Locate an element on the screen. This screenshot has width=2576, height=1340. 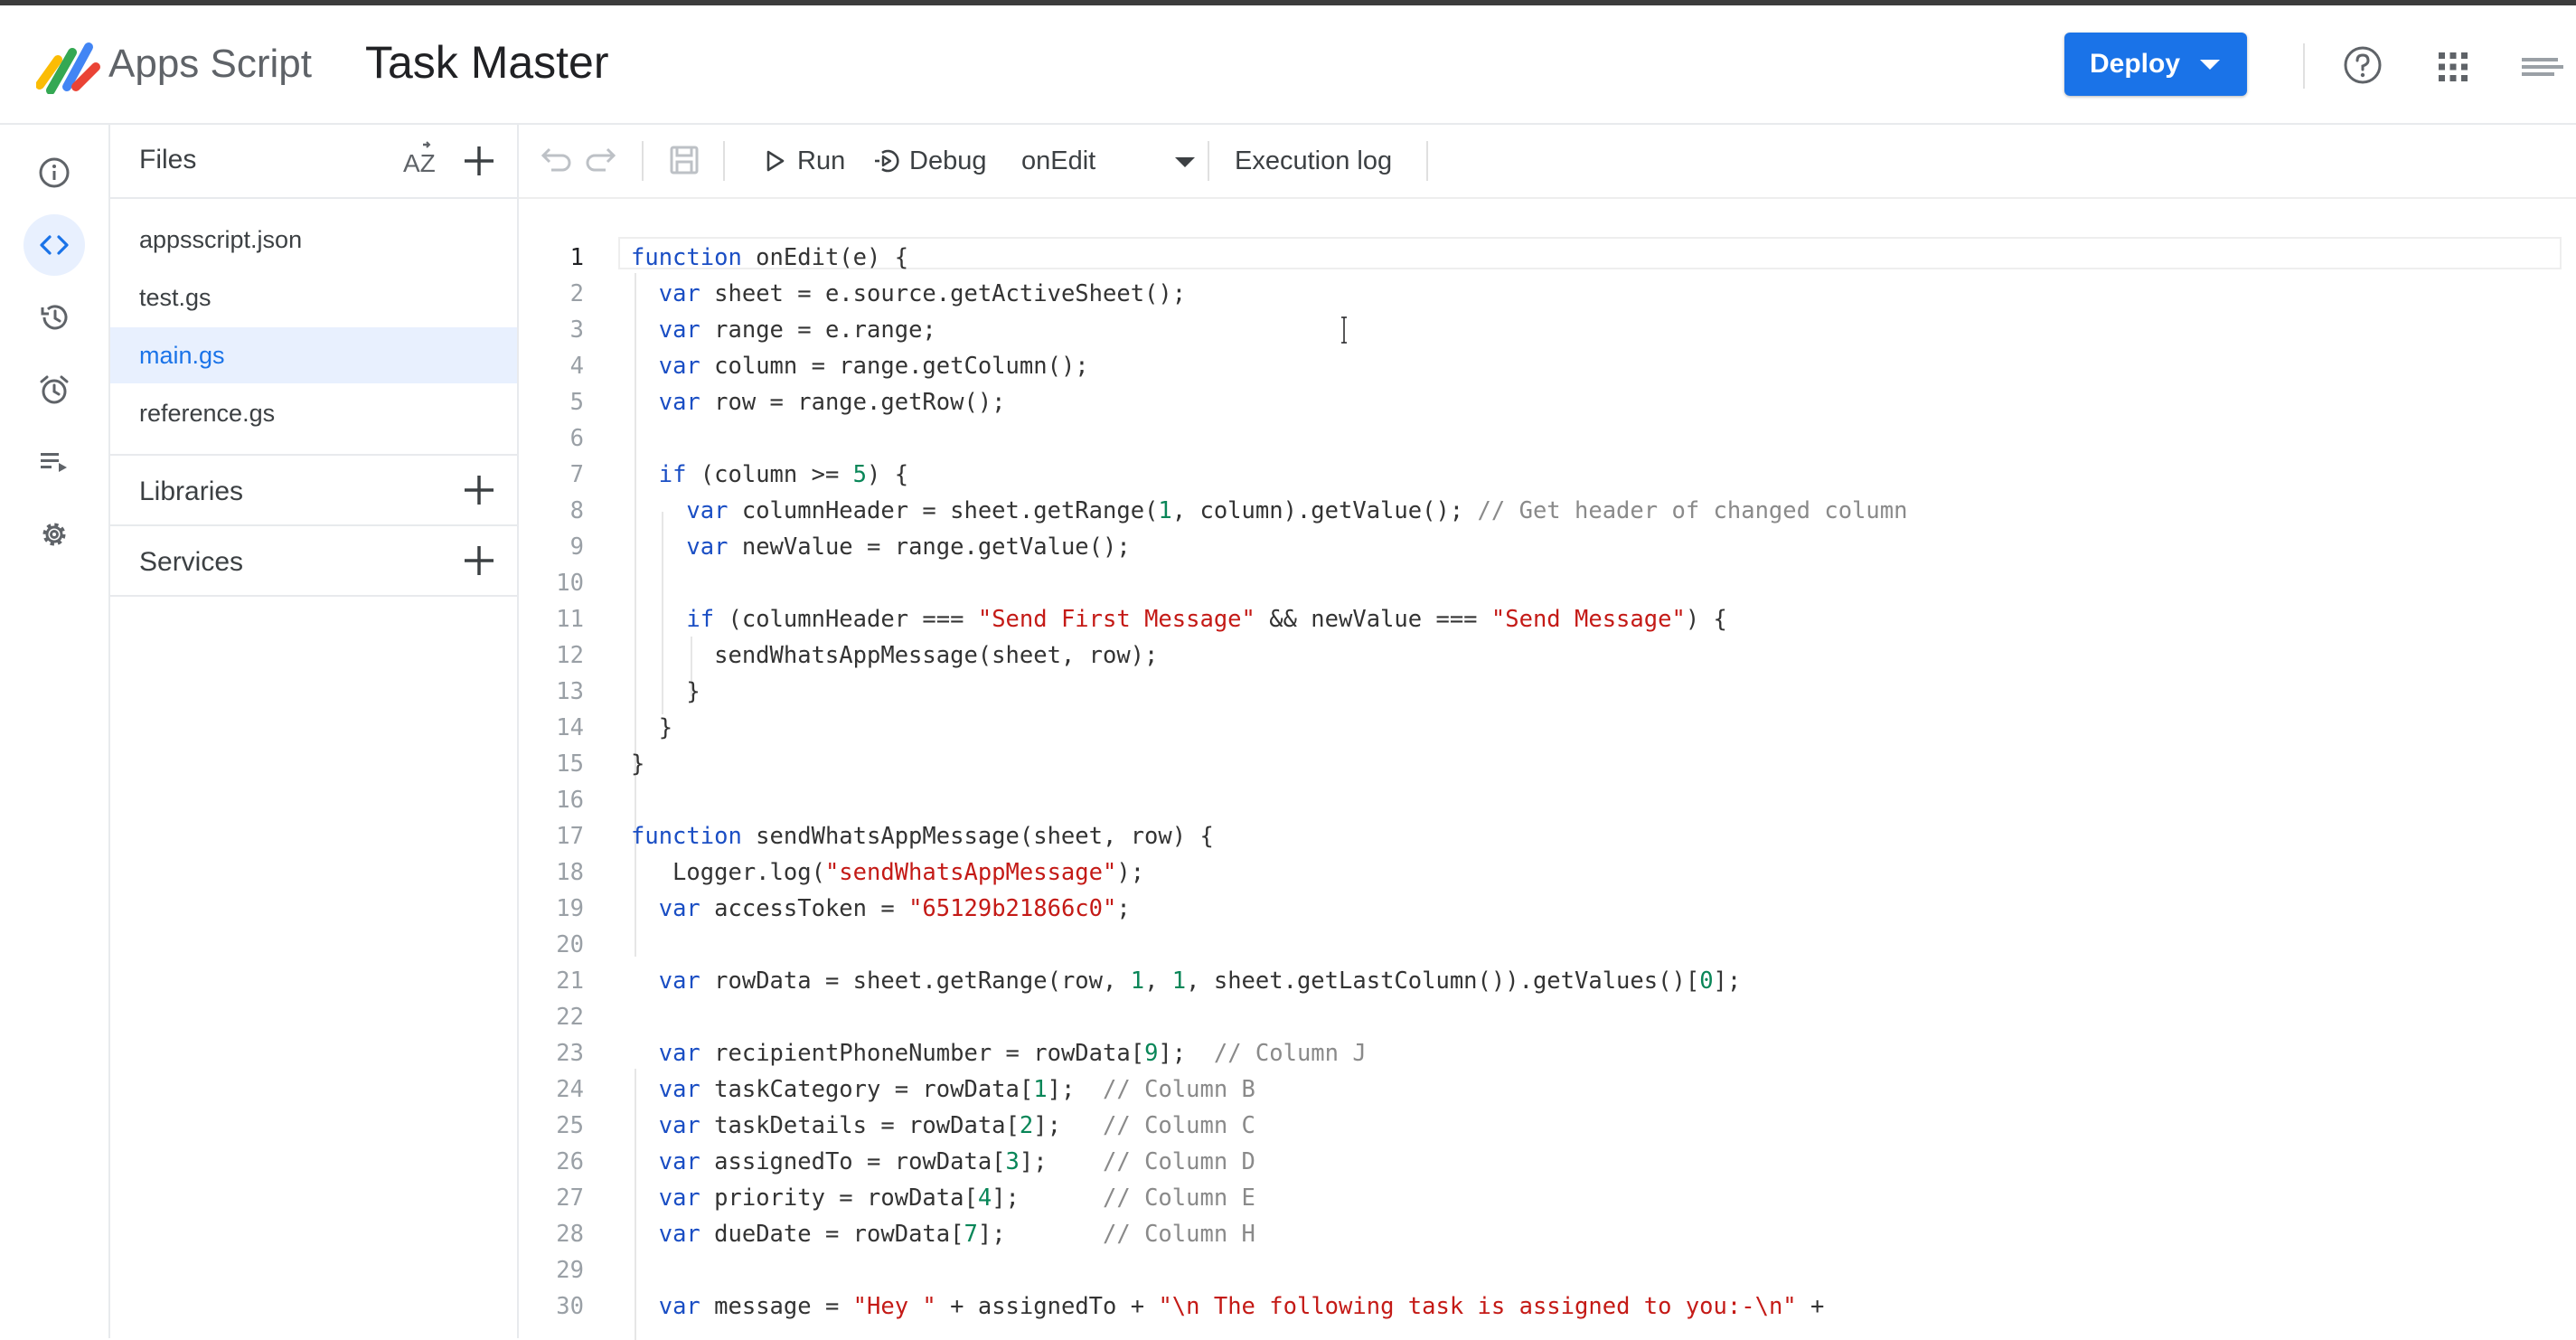
line-number: 1 is located at coordinates (576, 257).